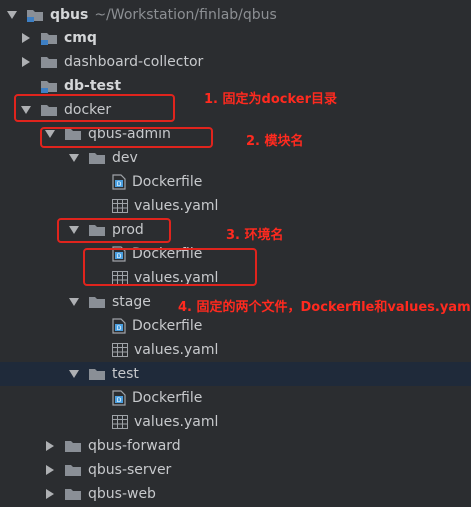 The height and width of the screenshot is (507, 471). Describe the element at coordinates (235, 158) in the screenshot. I see `tree-folder-row: dev` at that location.